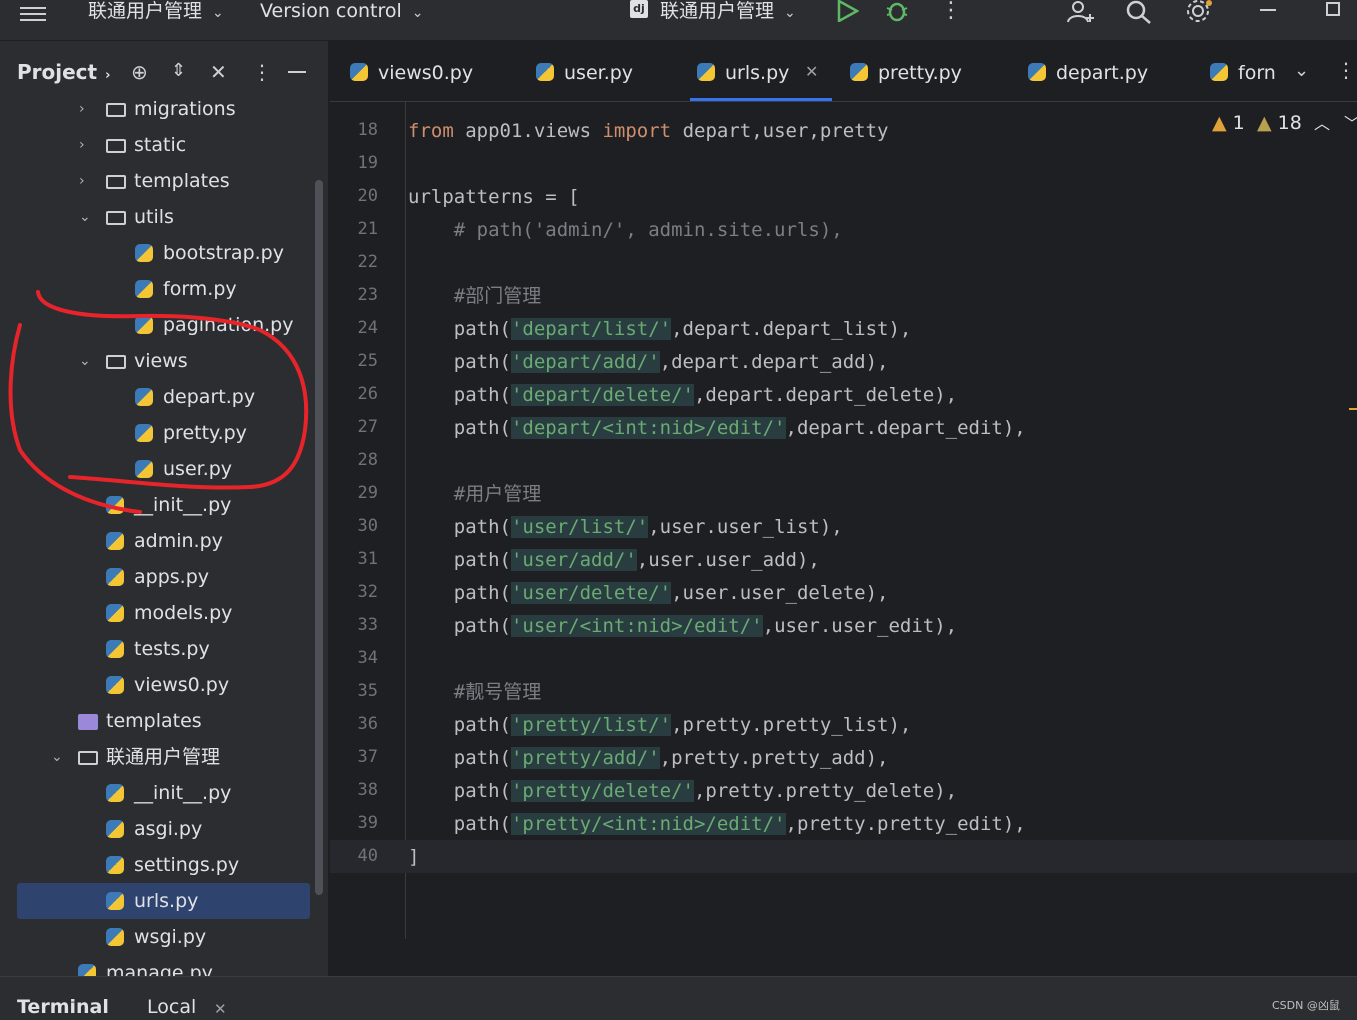 This screenshot has height=1020, width=1357. What do you see at coordinates (164, 757) in the screenshot?
I see `tree-item: ⌄ 联通用户管理` at bounding box center [164, 757].